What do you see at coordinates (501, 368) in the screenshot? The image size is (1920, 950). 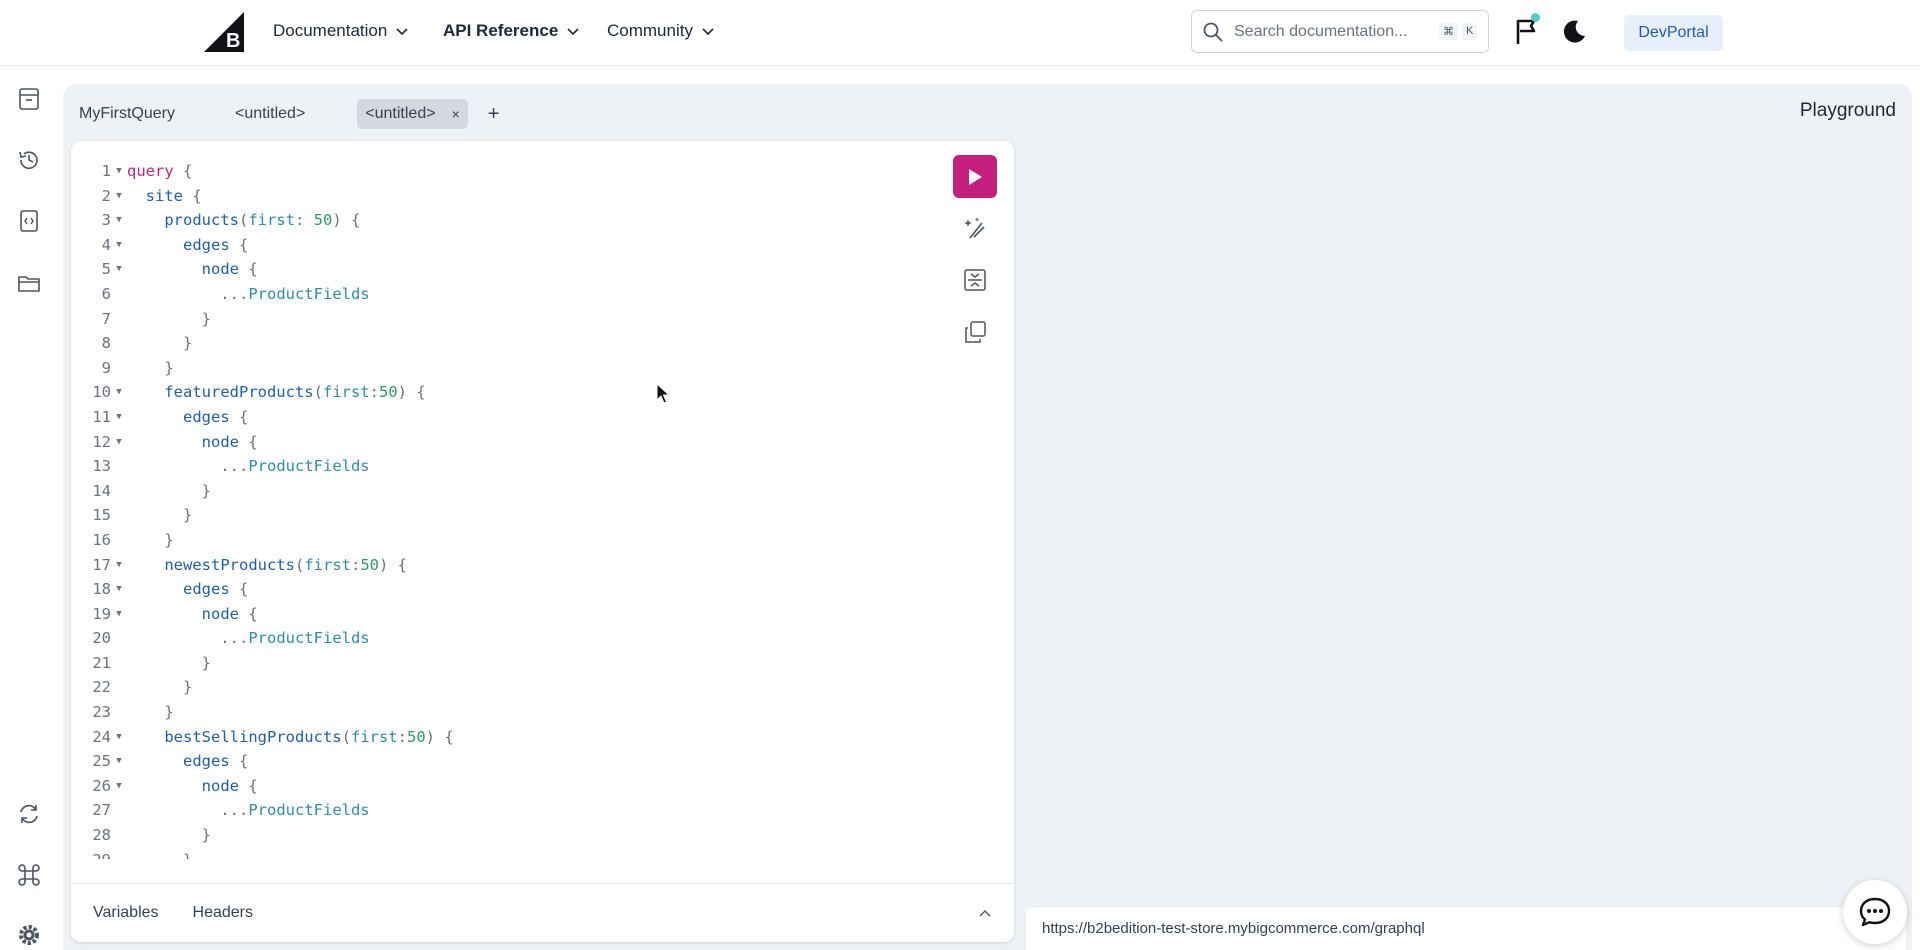 I see `code-line: 9 }` at bounding box center [501, 368].